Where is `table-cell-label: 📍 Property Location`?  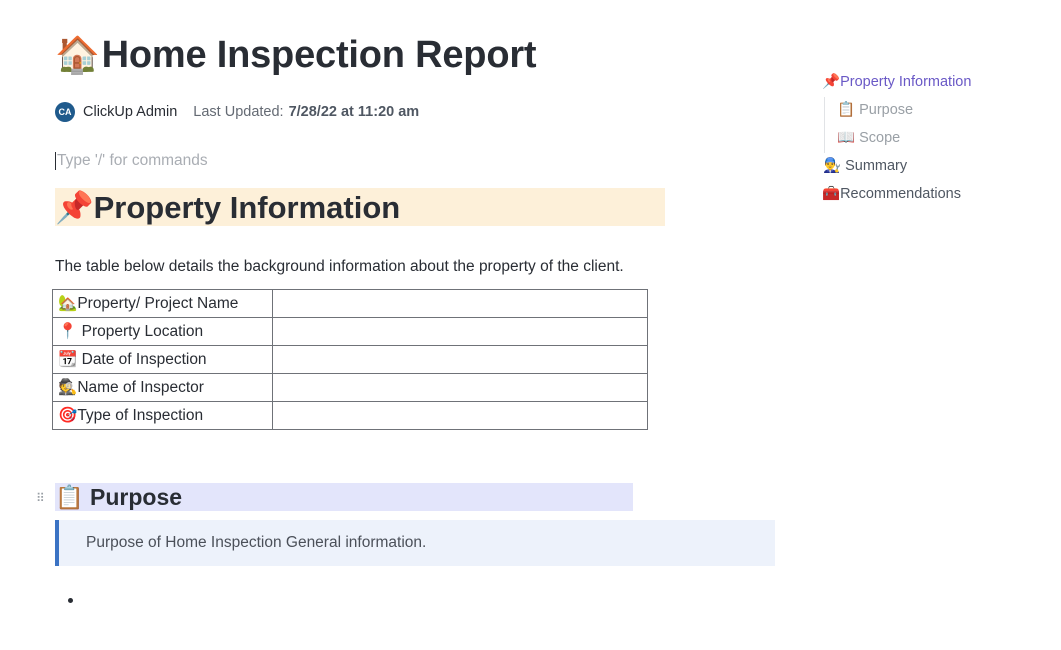
table-cell-label: 📍 Property Location is located at coordinates (162, 331).